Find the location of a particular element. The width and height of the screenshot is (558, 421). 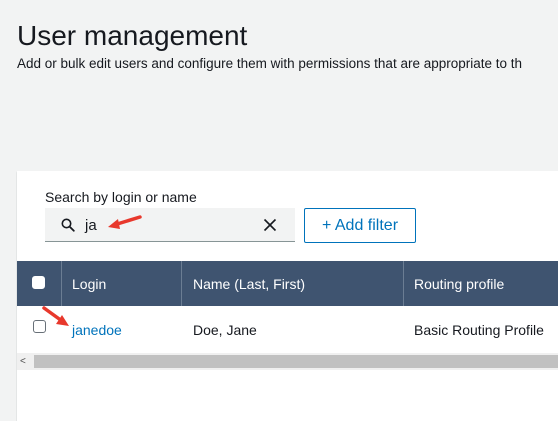

search-label: Search by login or name is located at coordinates (121, 197).